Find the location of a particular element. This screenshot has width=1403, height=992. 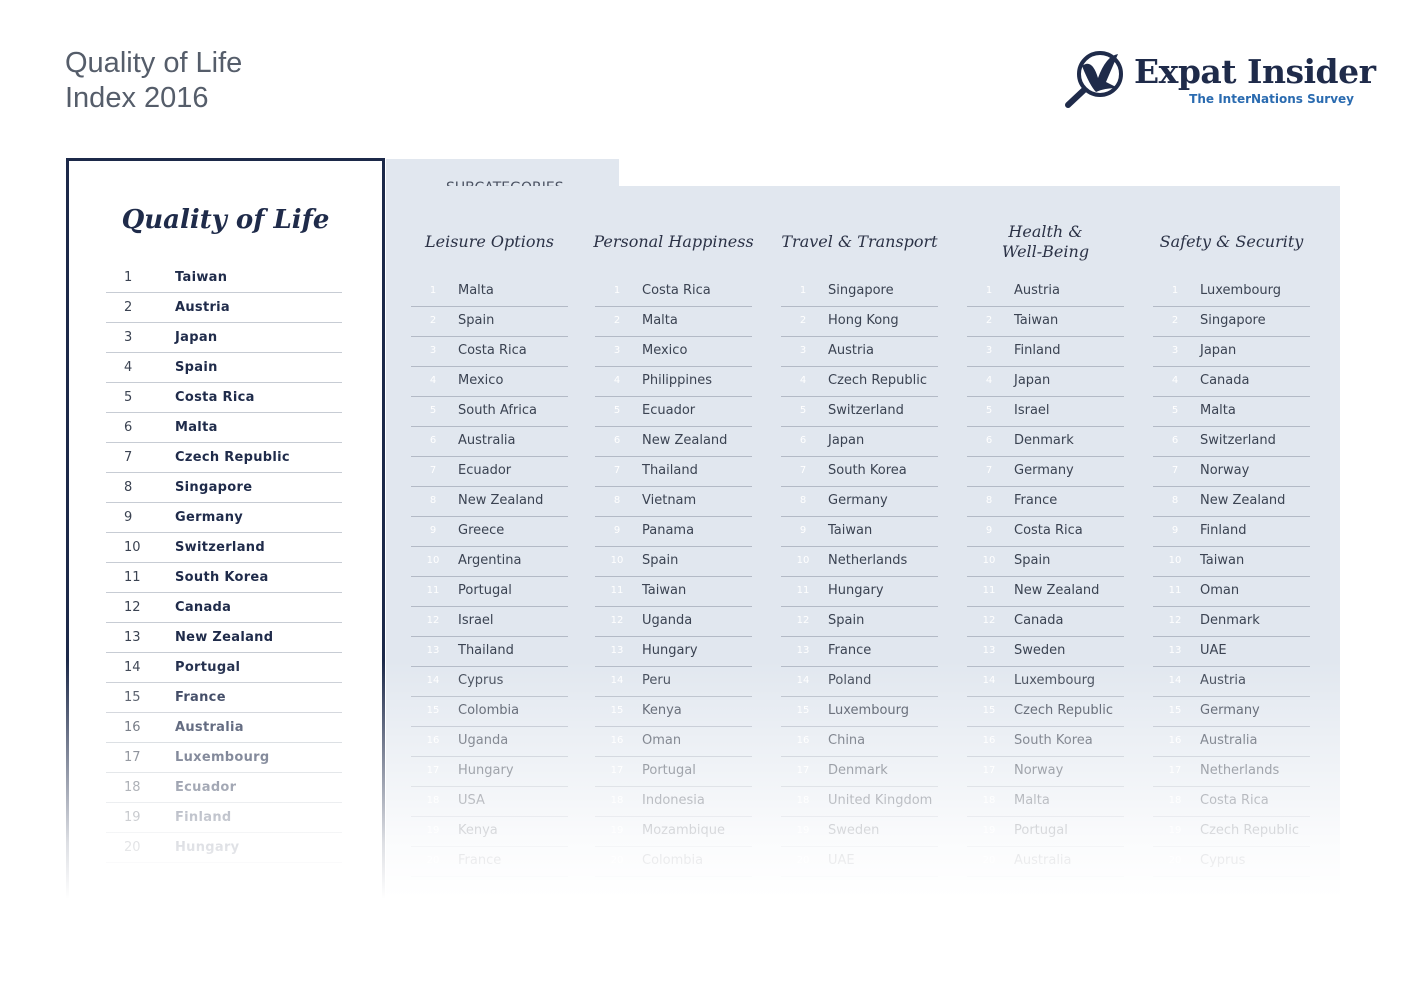

country-name: France is located at coordinates (850, 650).